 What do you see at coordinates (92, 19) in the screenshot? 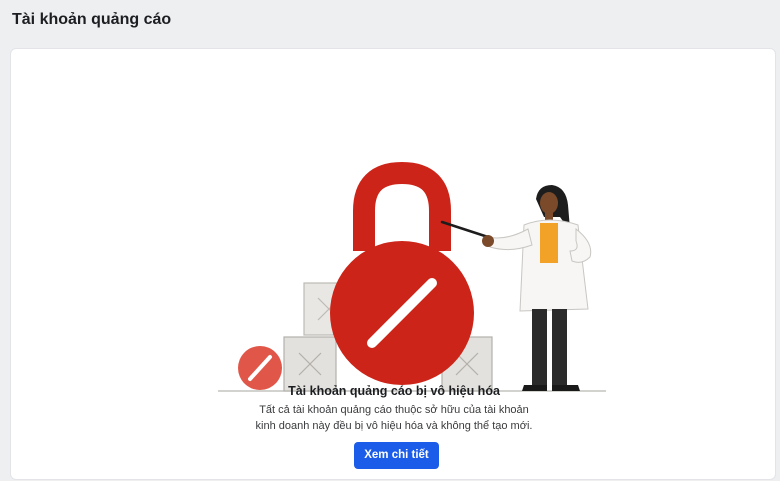
I see `page-title: Tài khoản quảng cáo` at bounding box center [92, 19].